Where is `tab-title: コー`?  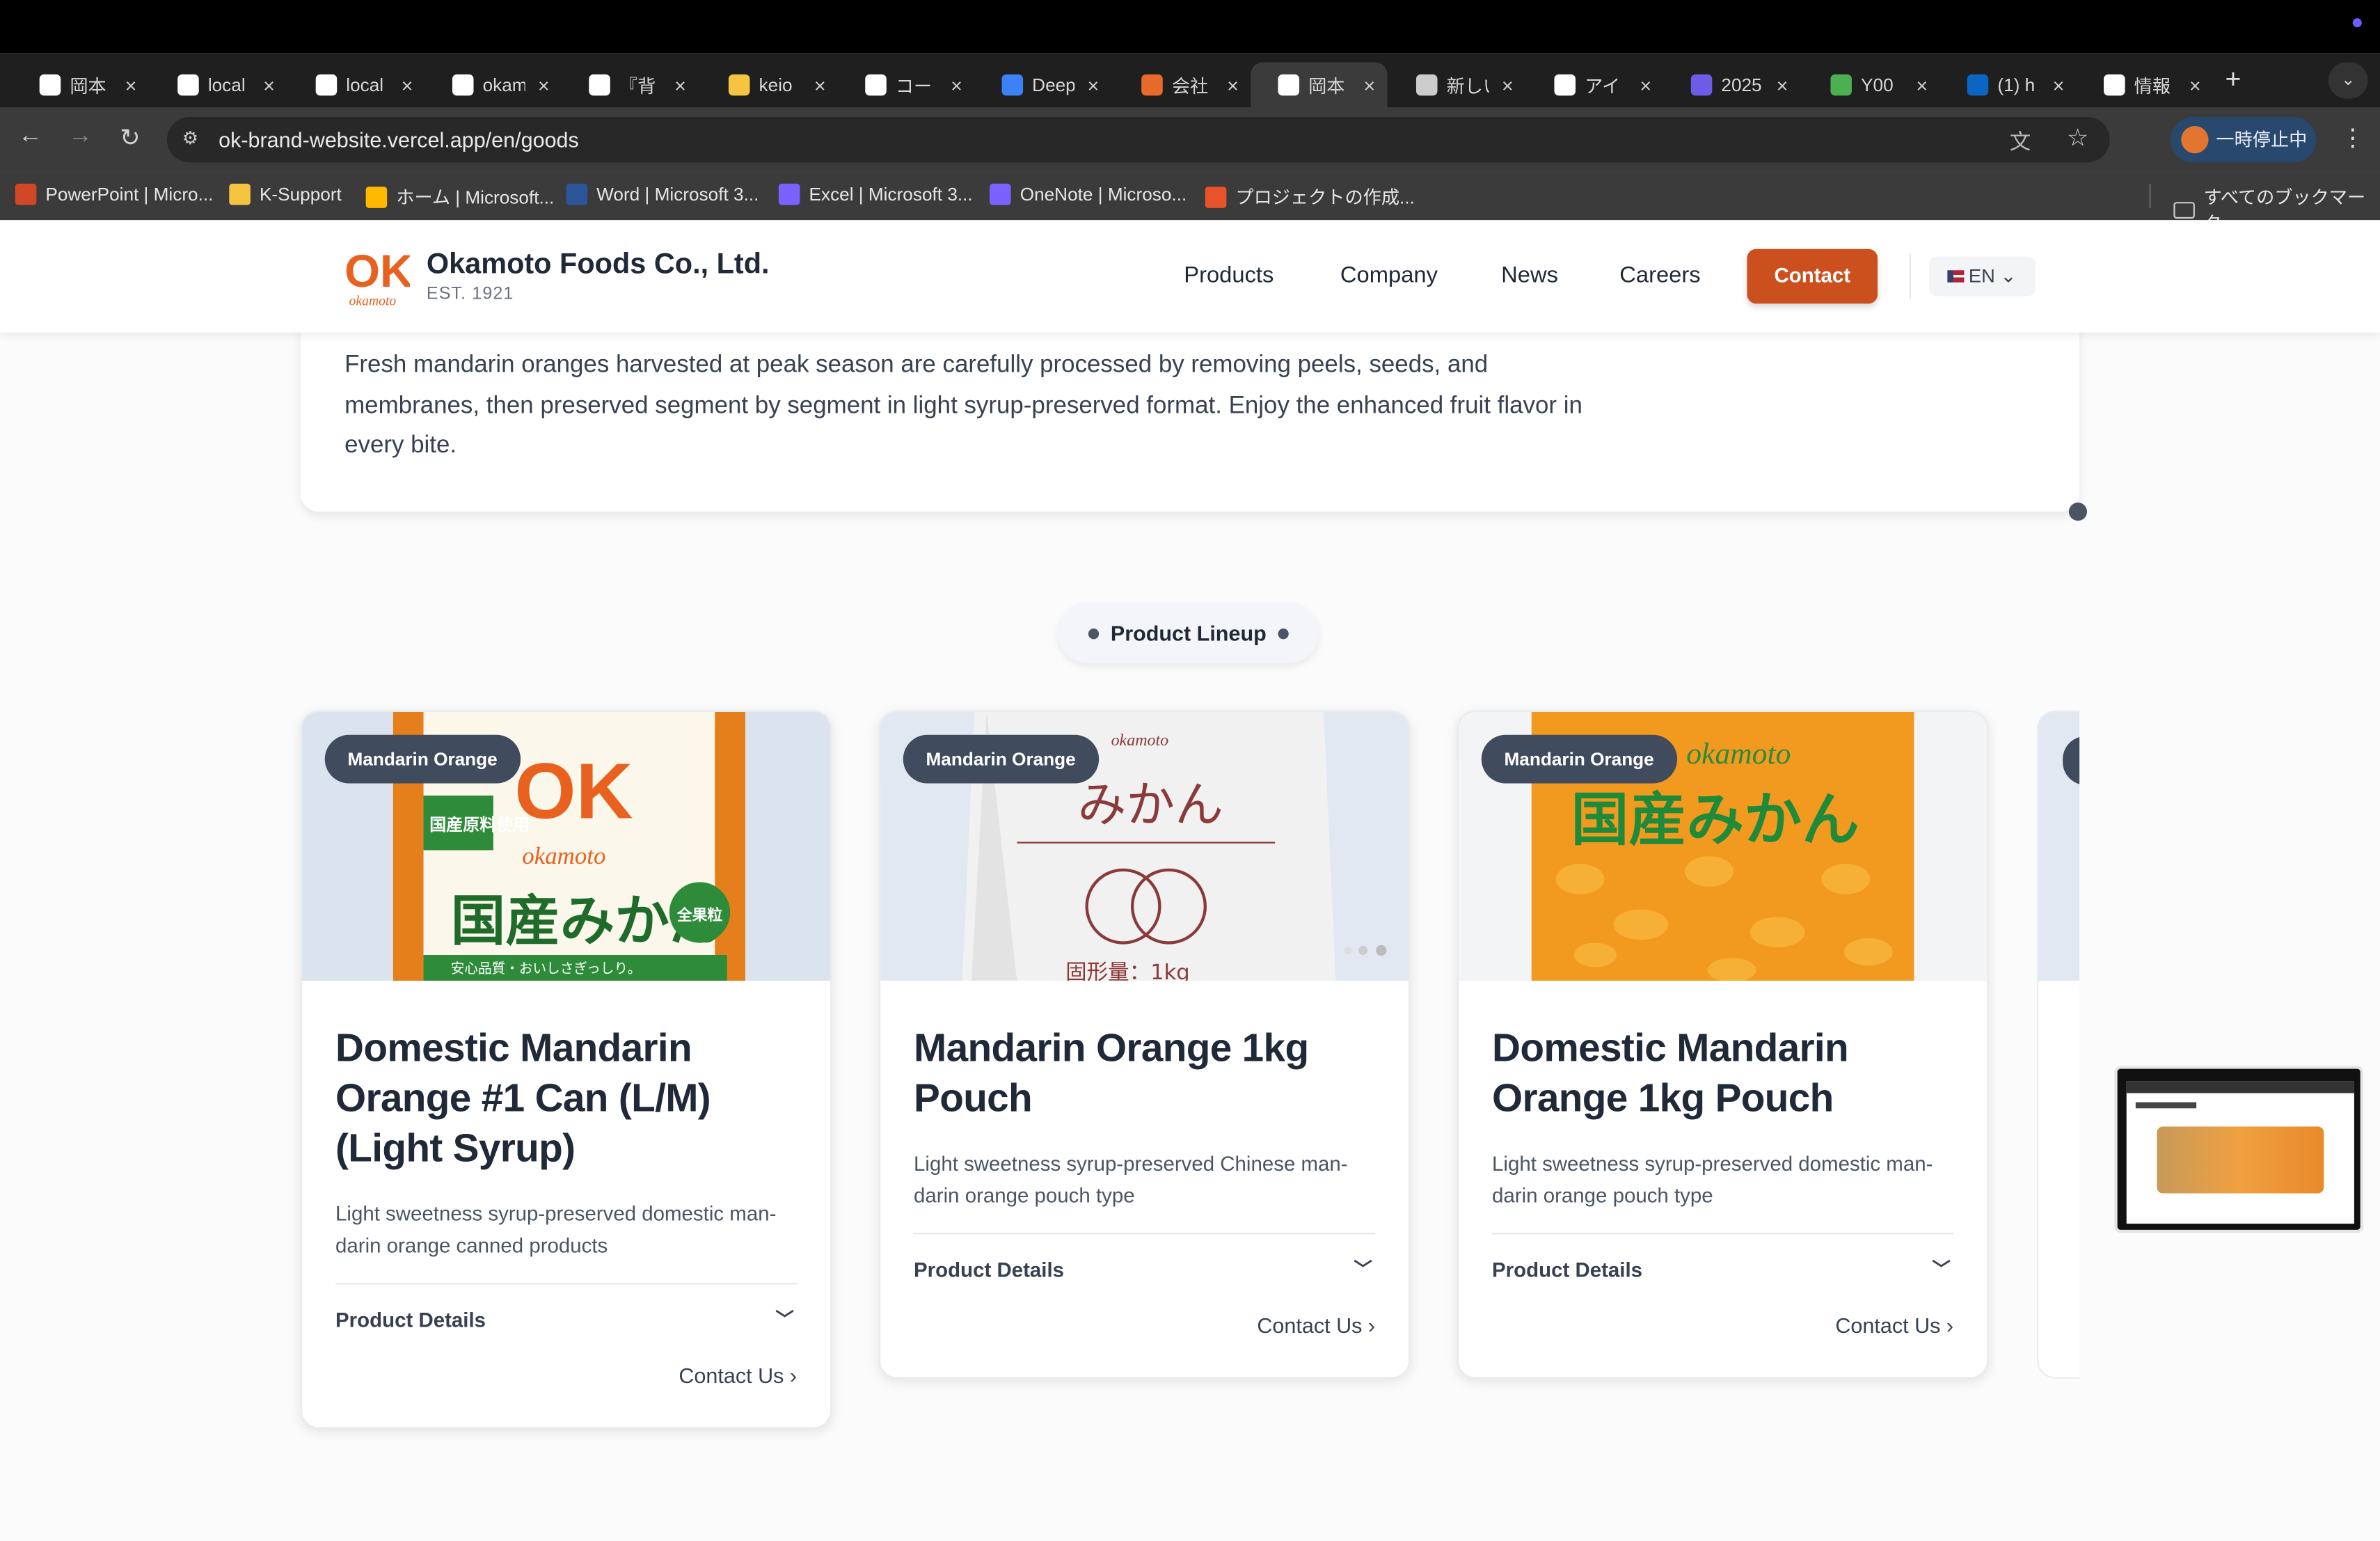
tab-title: コー is located at coordinates (914, 85).